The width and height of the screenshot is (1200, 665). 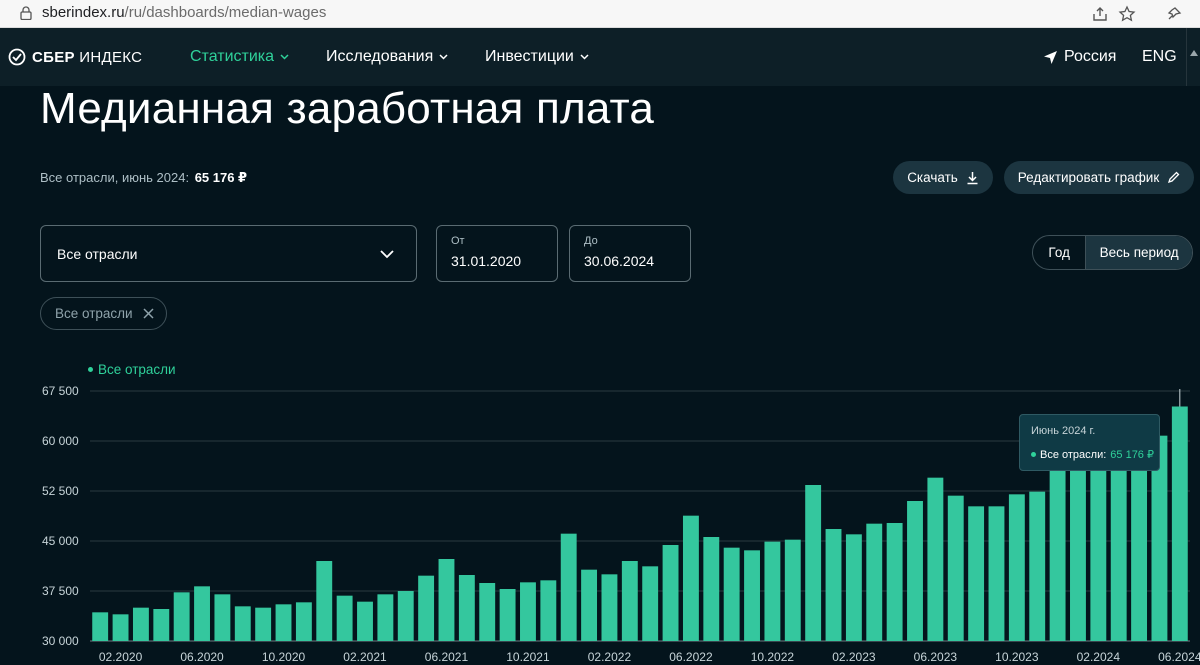 What do you see at coordinates (222, 617) in the screenshot?
I see `bar-07.2020` at bounding box center [222, 617].